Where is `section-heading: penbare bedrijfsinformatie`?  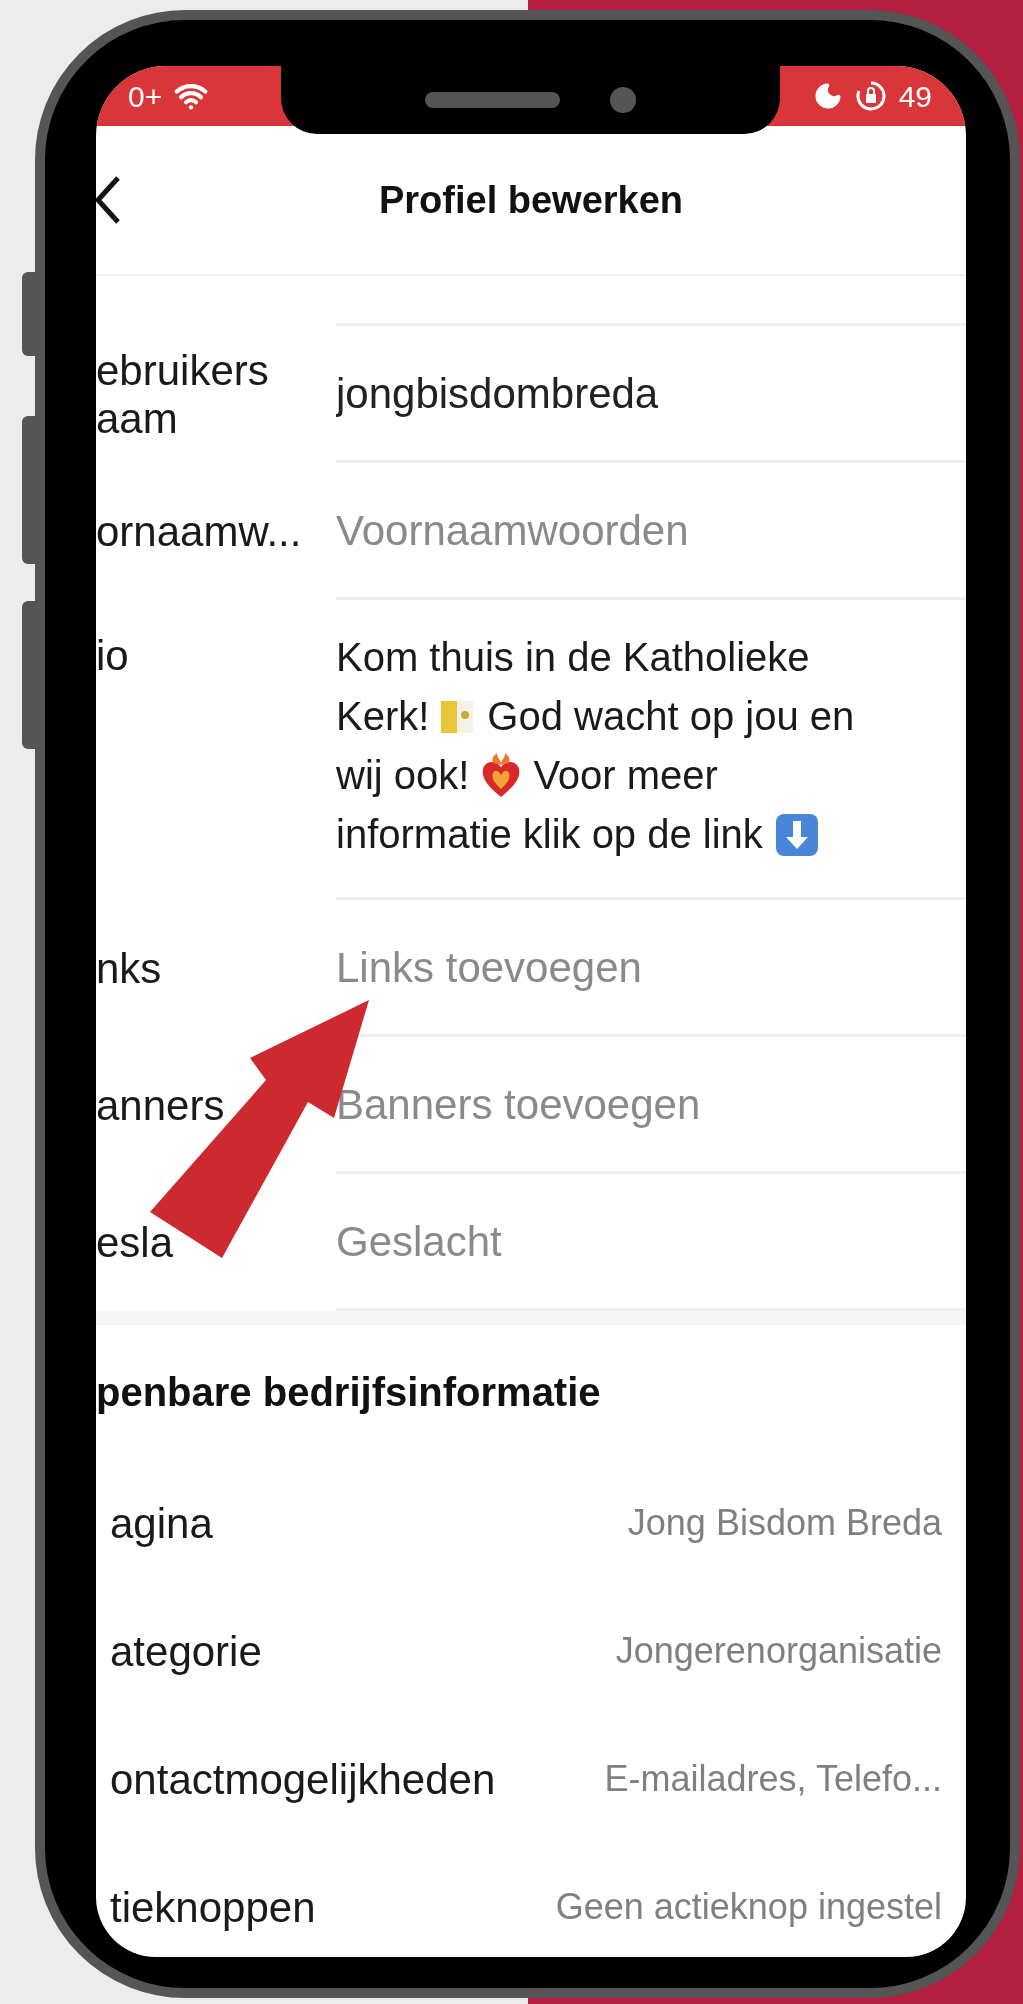 section-heading: penbare bedrijfsinformatie is located at coordinates (348, 1392).